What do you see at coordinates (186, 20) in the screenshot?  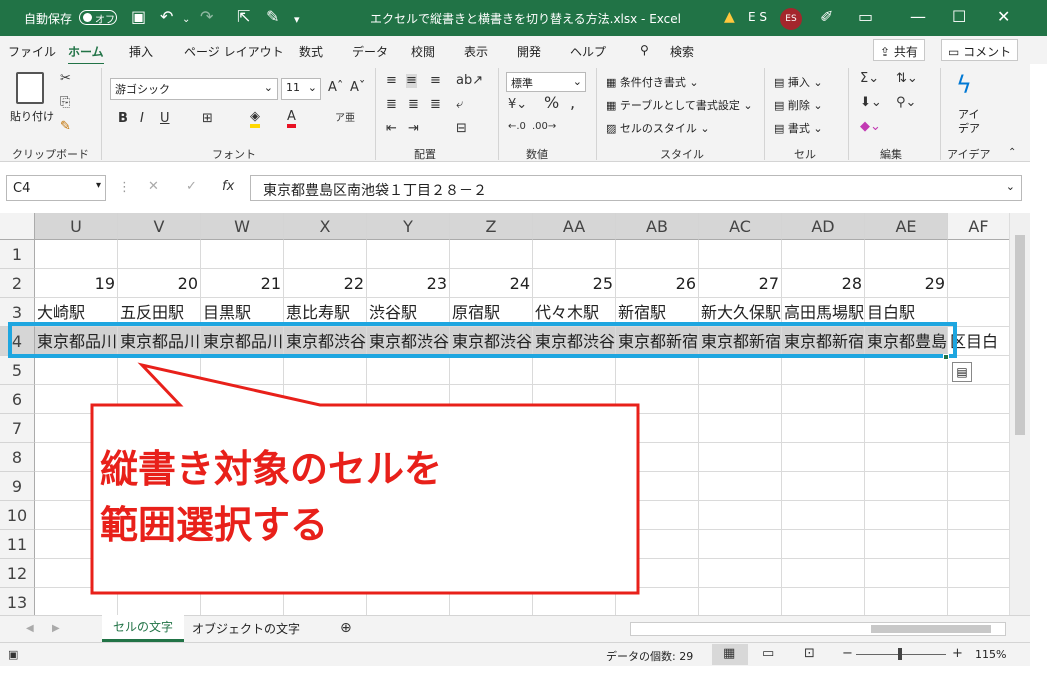 I see `undo-dropdown-icon: ⌄` at bounding box center [186, 20].